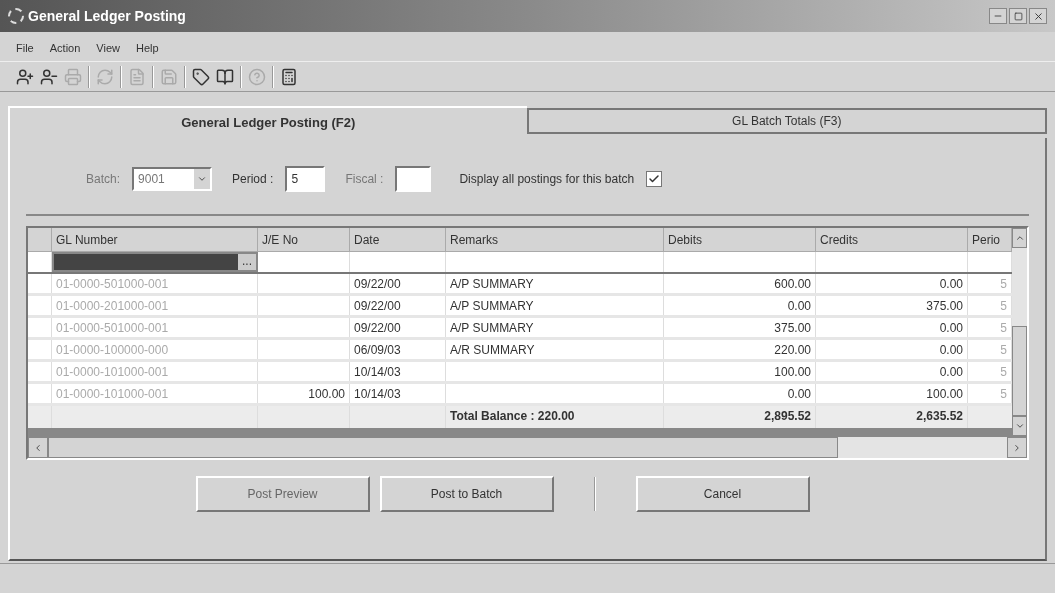 The height and width of the screenshot is (593, 1055). I want to click on refresh-icon, so click(105, 76).